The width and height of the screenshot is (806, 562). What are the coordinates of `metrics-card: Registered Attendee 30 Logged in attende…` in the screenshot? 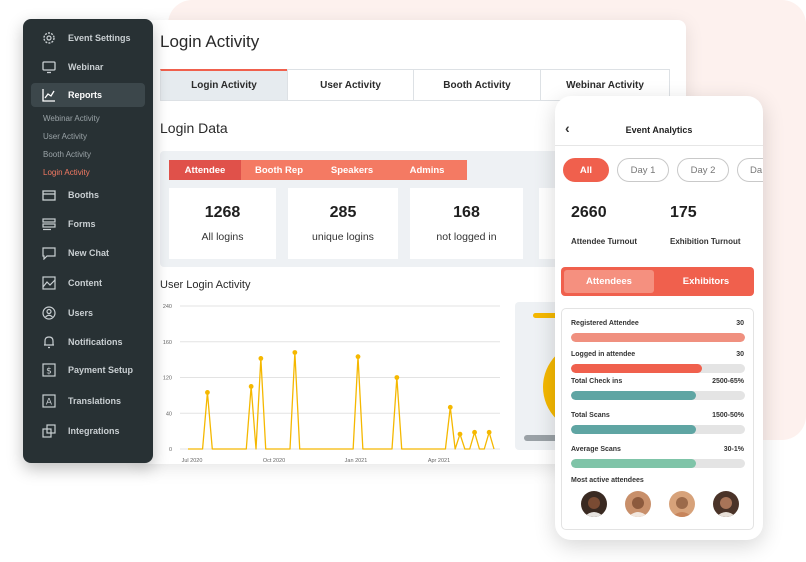 It's located at (657, 419).